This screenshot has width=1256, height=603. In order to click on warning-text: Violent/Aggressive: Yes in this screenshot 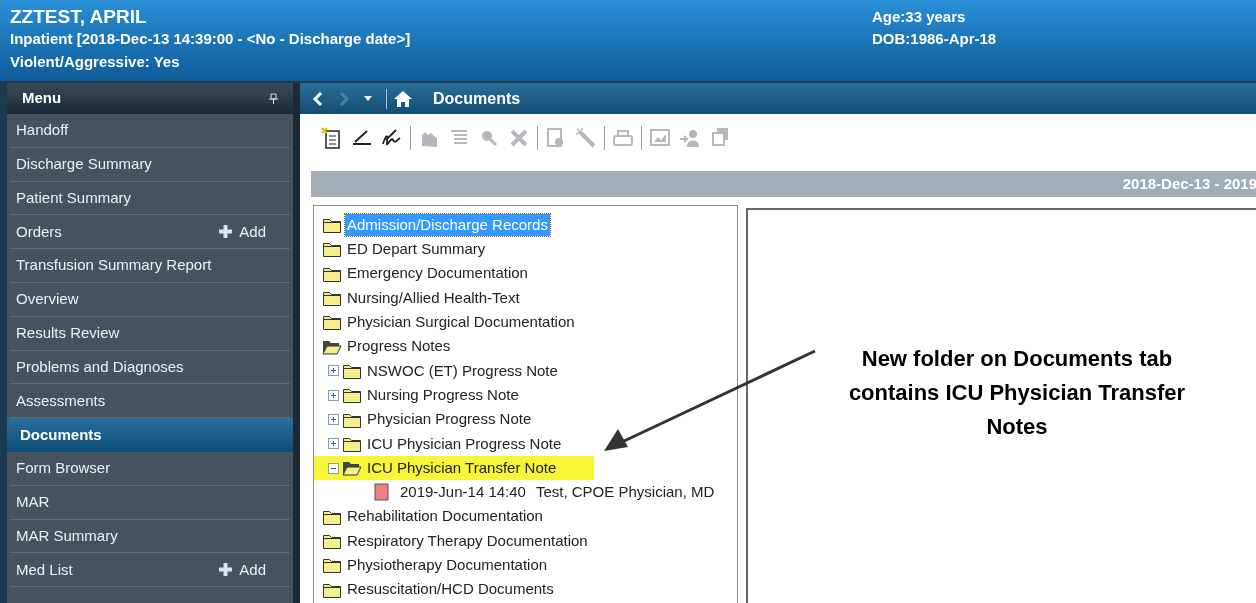, I will do `click(95, 62)`.